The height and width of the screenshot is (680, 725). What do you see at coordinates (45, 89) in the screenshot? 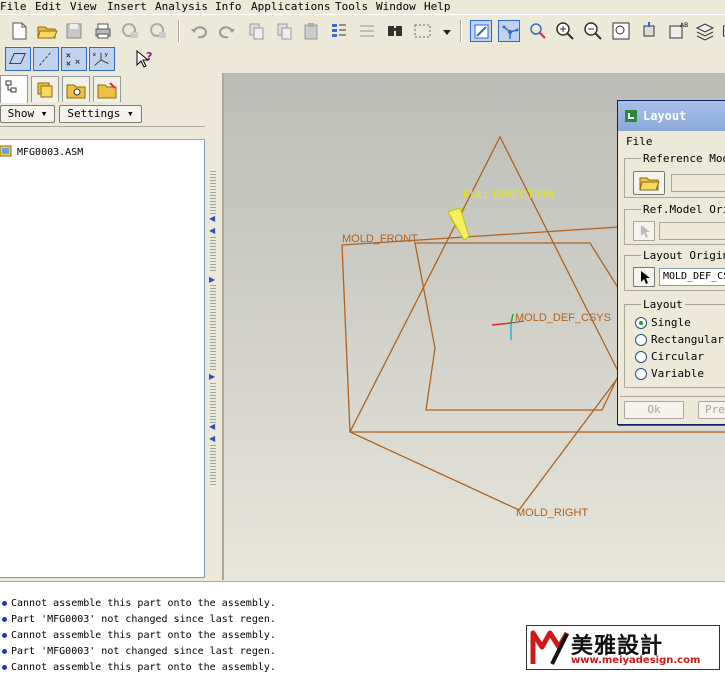
I see `tab-layers` at bounding box center [45, 89].